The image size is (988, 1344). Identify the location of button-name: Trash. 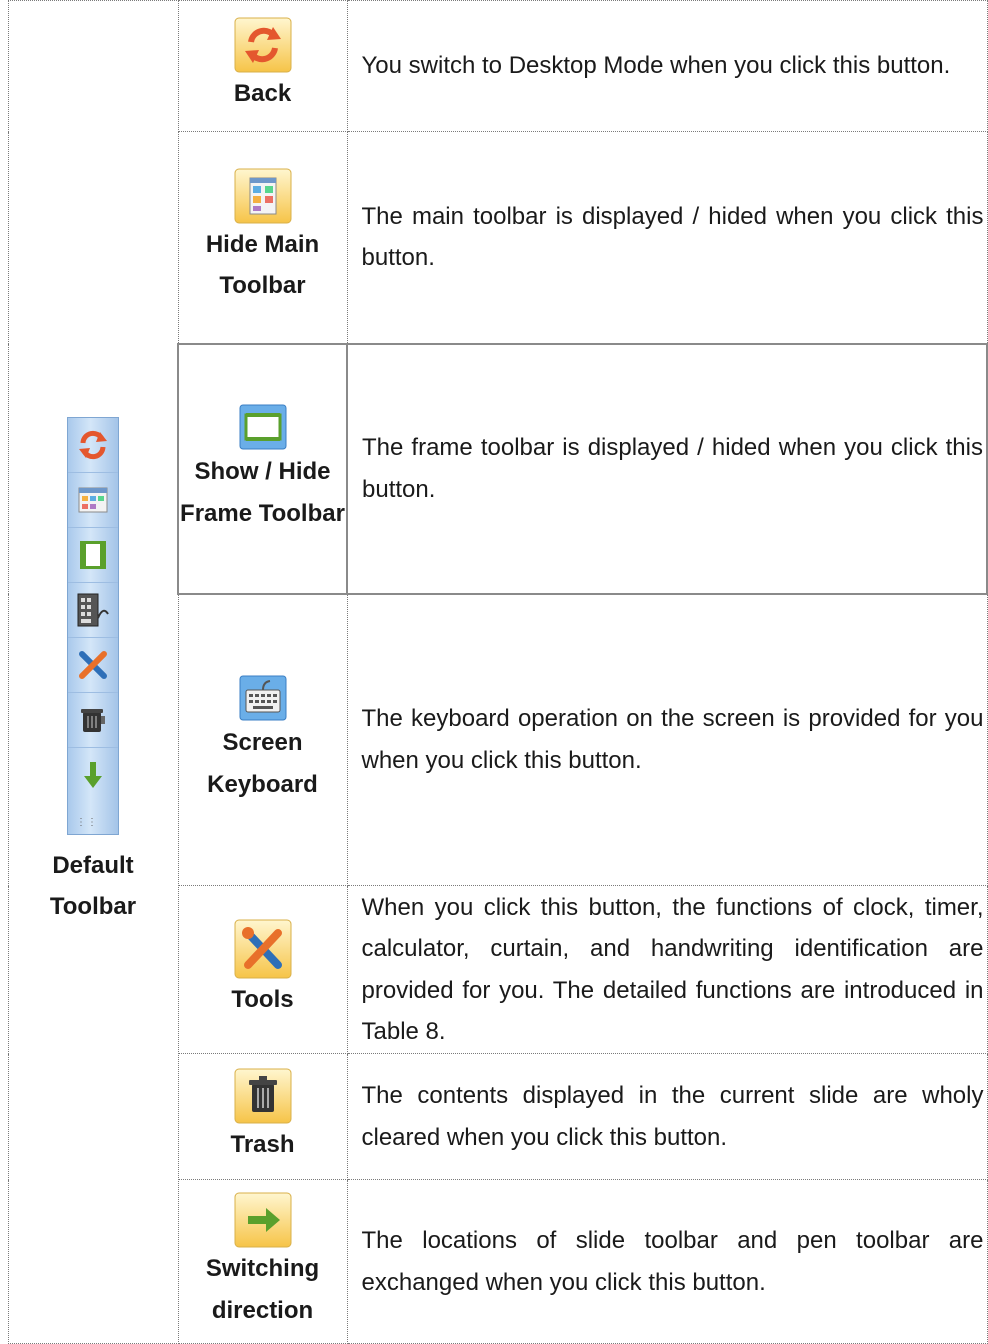
(262, 1144).